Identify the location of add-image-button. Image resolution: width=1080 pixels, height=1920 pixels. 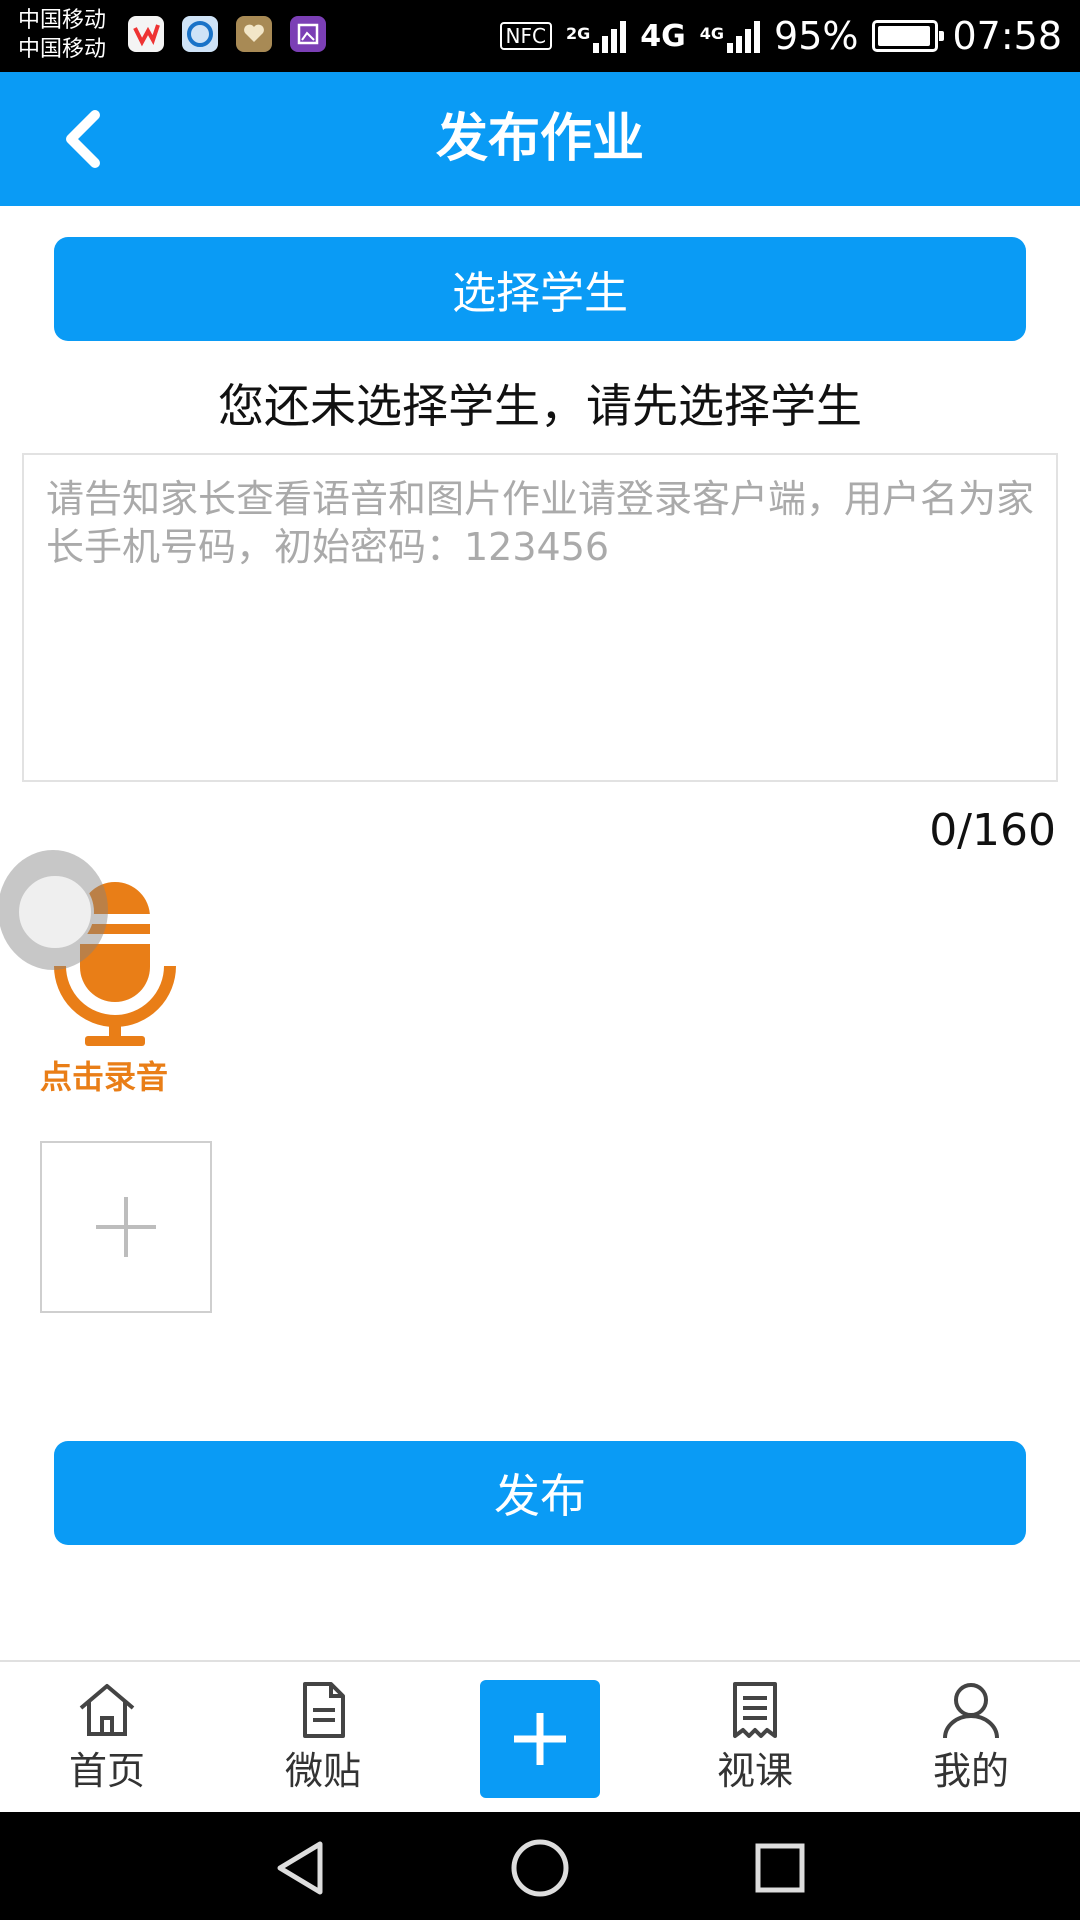
(126, 1227).